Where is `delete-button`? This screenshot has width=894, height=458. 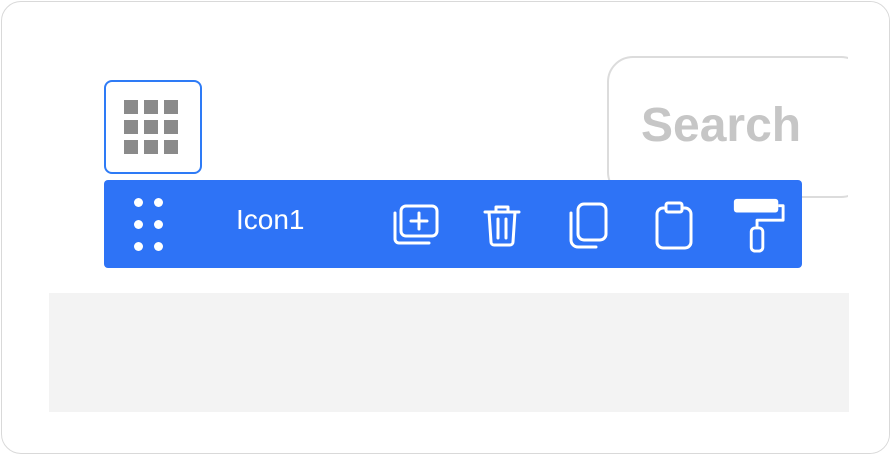 delete-button is located at coordinates (502, 225).